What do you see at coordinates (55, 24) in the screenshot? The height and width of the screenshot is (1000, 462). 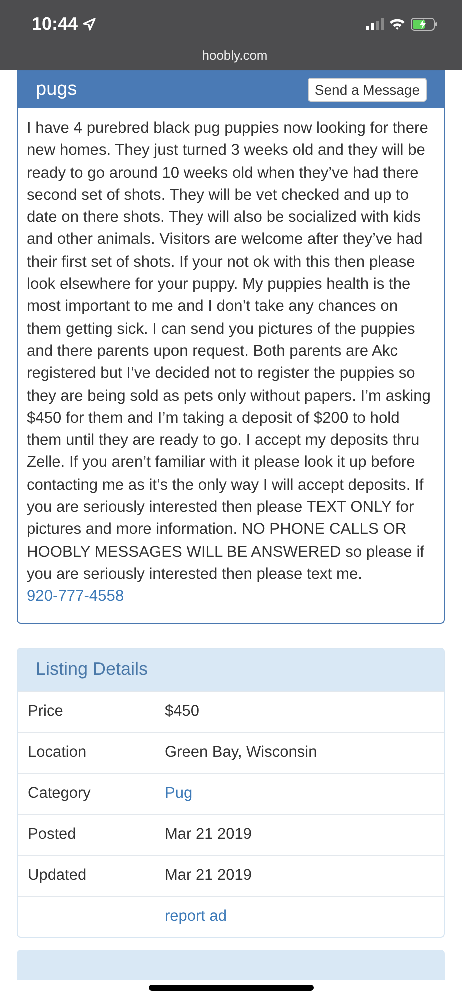 I see `clock-time: 10:44` at bounding box center [55, 24].